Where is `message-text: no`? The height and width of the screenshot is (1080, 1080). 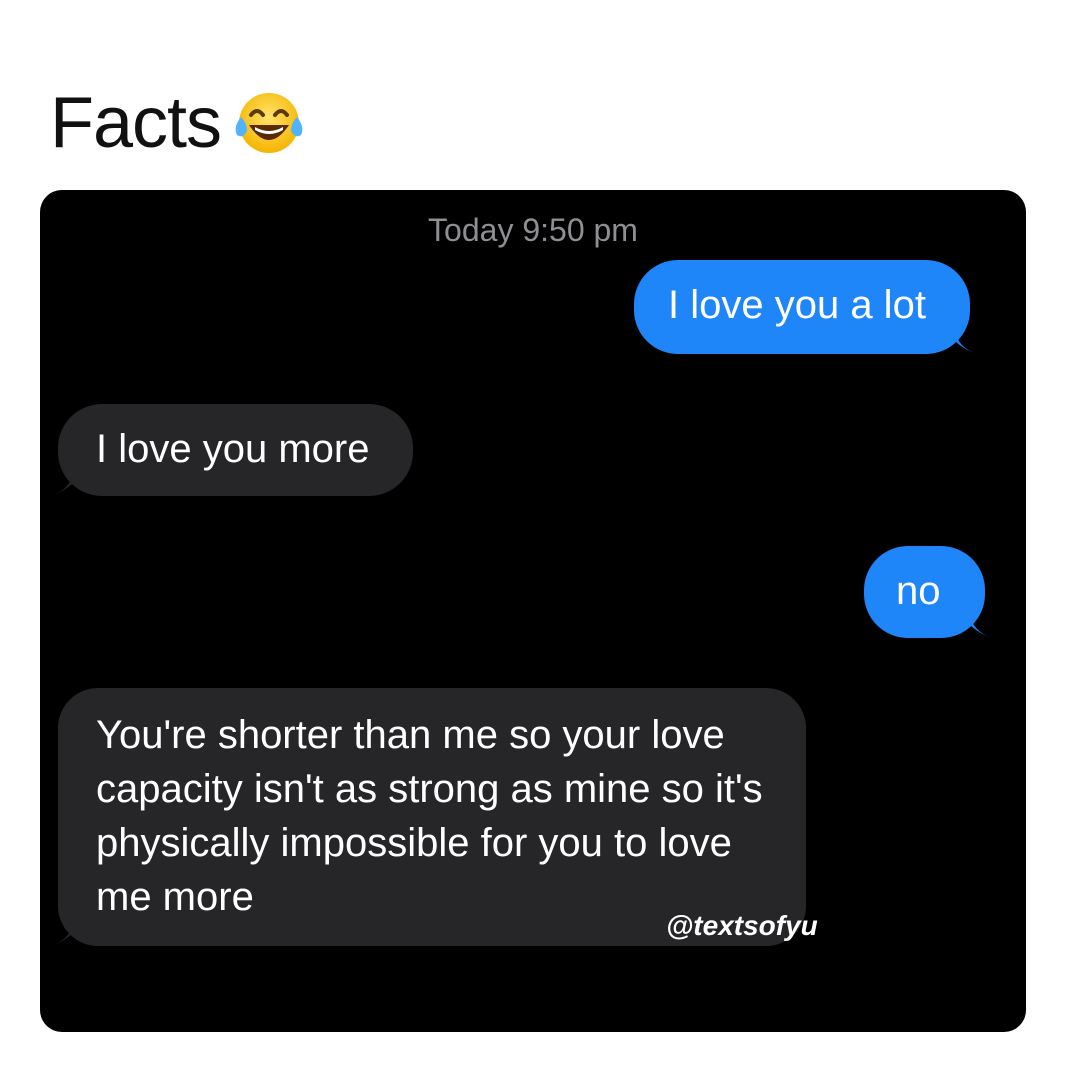
message-text: no is located at coordinates (918, 591).